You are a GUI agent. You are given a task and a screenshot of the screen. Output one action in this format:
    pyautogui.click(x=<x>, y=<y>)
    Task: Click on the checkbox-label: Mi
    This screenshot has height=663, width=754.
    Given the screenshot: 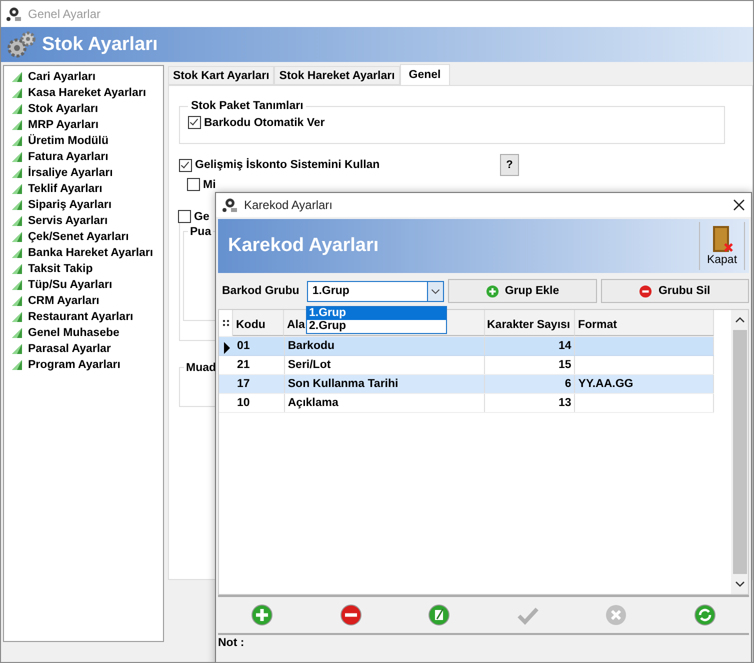 What is the action you would take?
    pyautogui.click(x=209, y=184)
    